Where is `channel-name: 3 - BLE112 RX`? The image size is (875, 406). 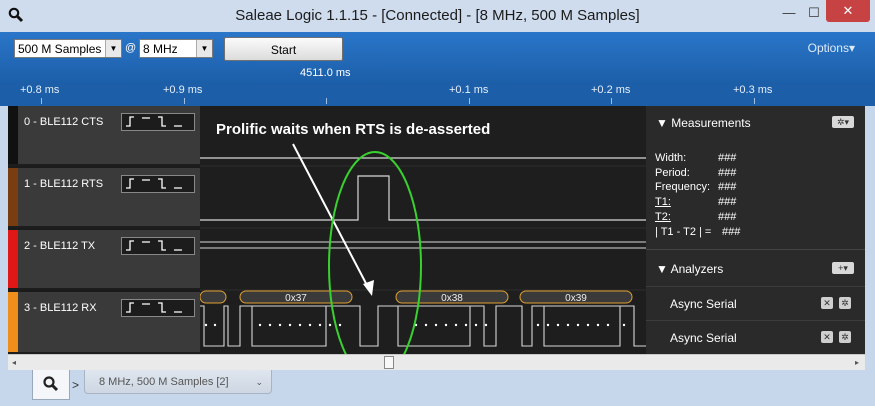 channel-name: 3 - BLE112 RX is located at coordinates (60, 308).